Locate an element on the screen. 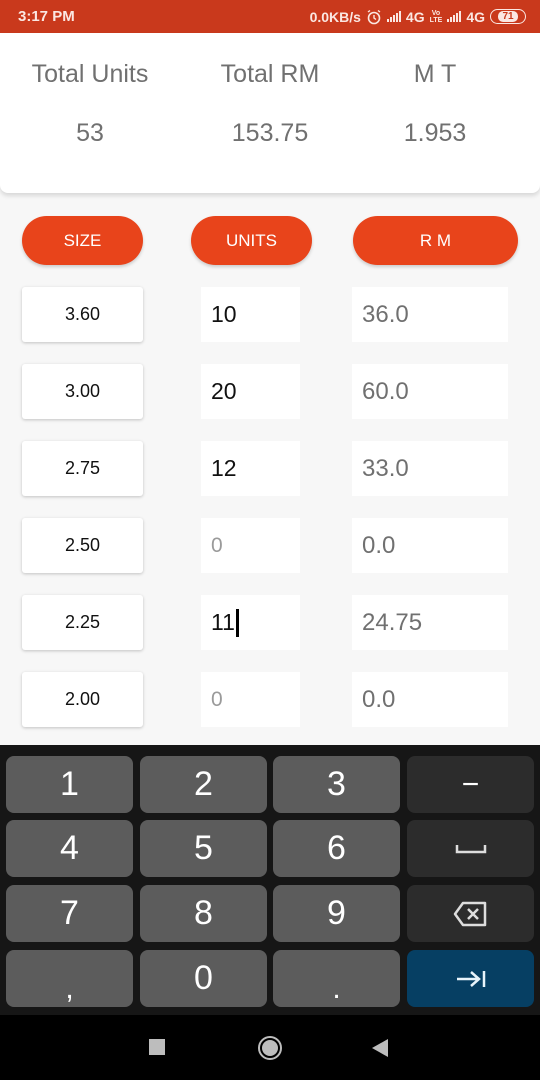  key-backspace is located at coordinates (470, 913).